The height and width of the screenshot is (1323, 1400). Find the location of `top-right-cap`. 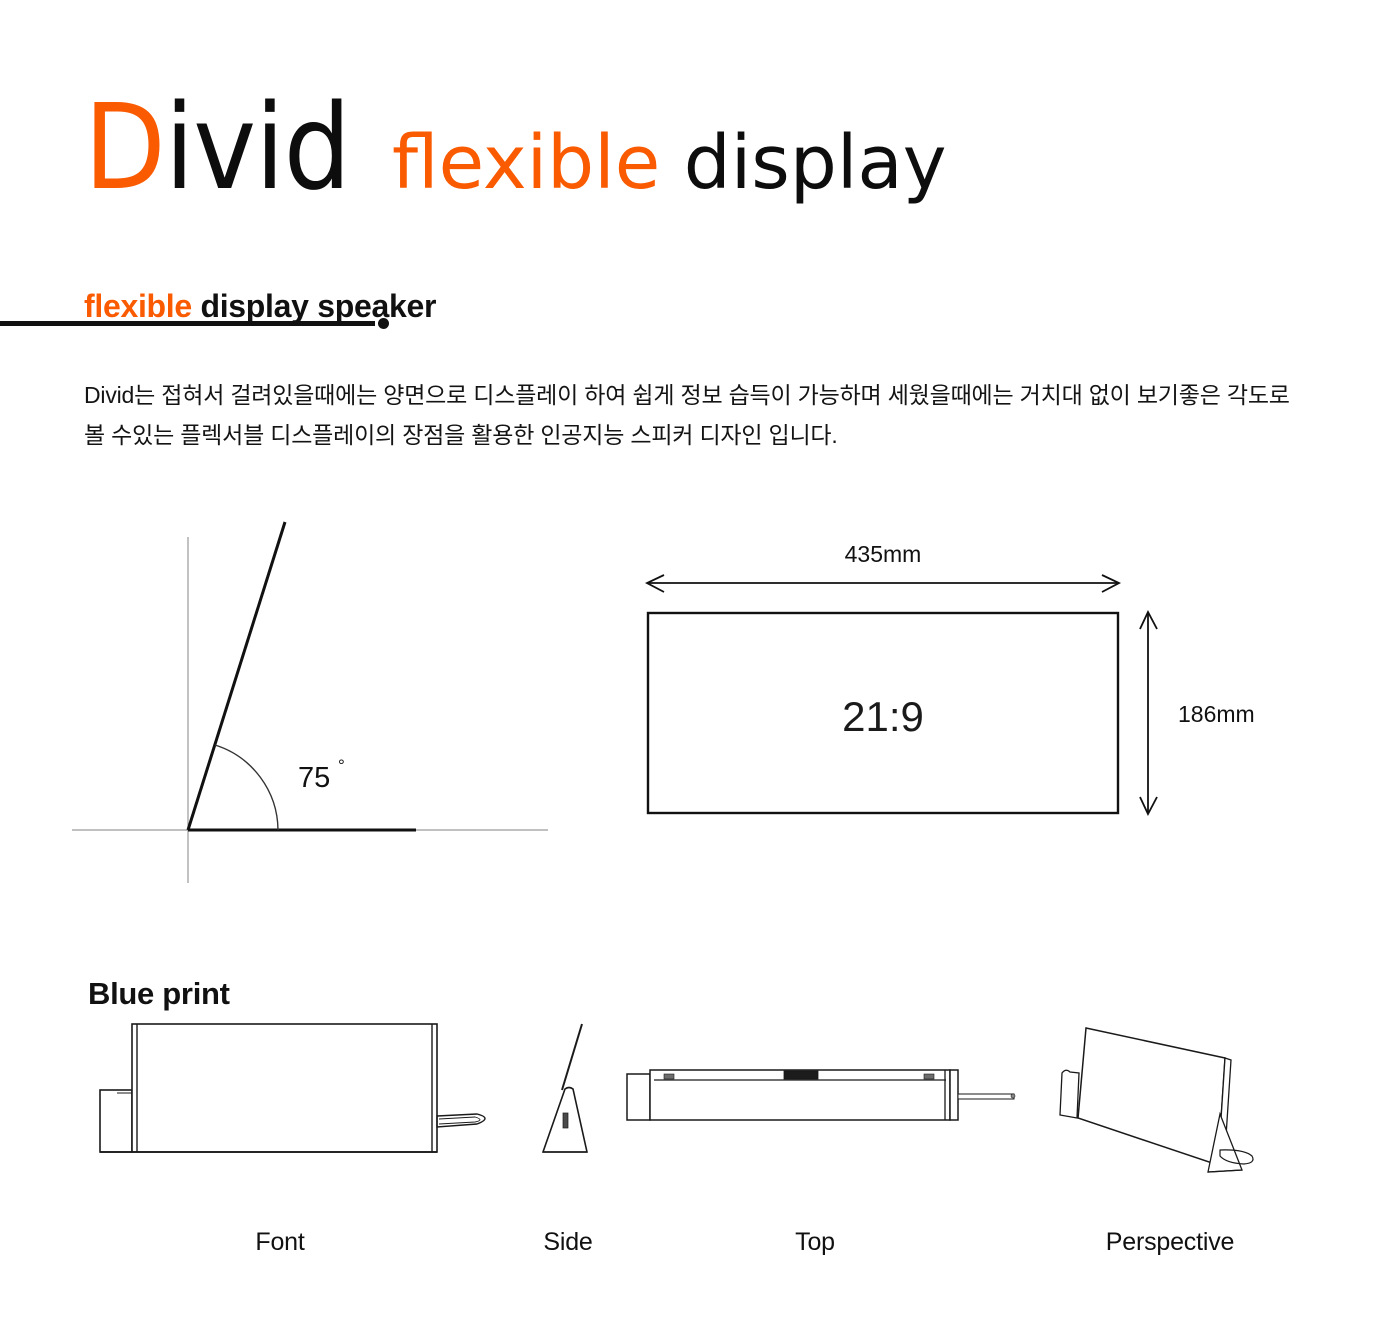

top-right-cap is located at coordinates (954, 1095).